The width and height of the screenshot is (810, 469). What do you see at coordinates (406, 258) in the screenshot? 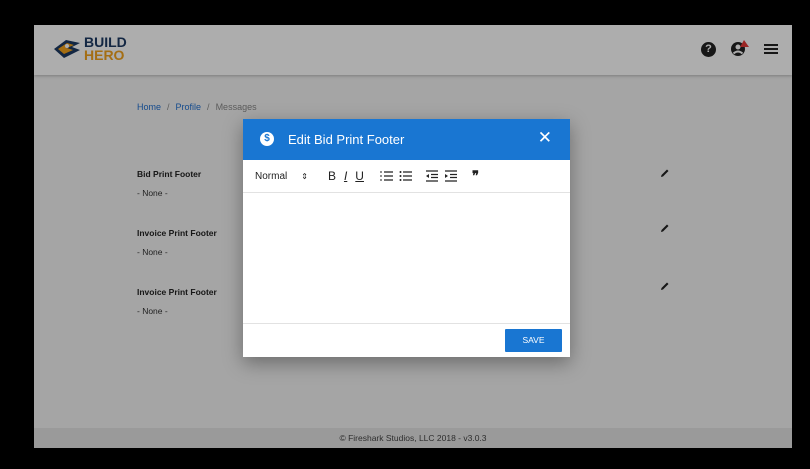
I see `footer-text-editor` at bounding box center [406, 258].